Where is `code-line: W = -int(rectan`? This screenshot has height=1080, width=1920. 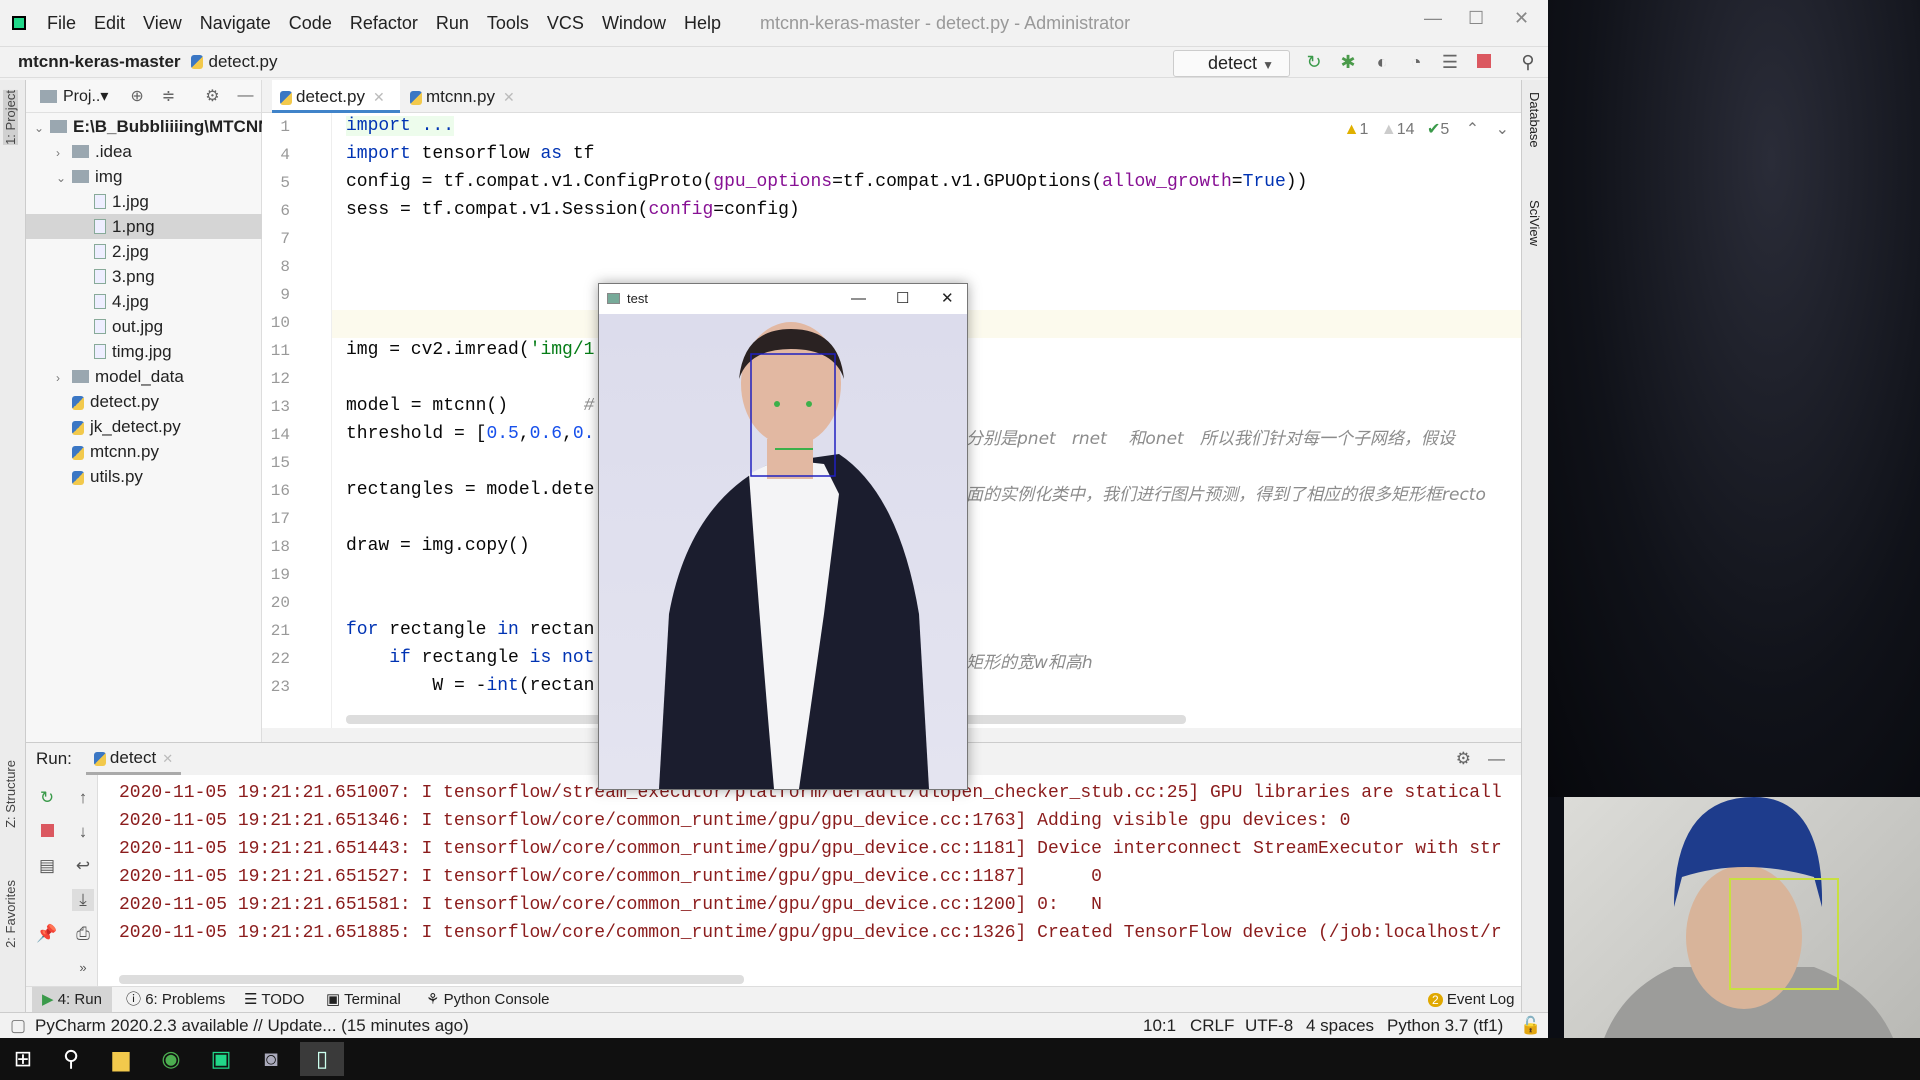 code-line: W = -int(rectan is located at coordinates (470, 686).